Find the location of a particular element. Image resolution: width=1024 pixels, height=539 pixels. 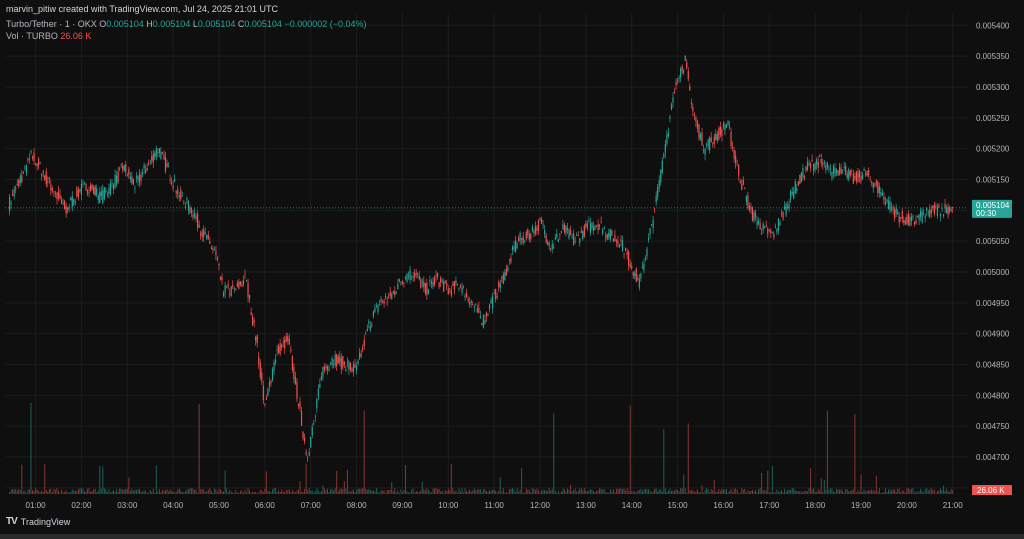

tradingview-watermark: TV TradingView is located at coordinates (38, 521).